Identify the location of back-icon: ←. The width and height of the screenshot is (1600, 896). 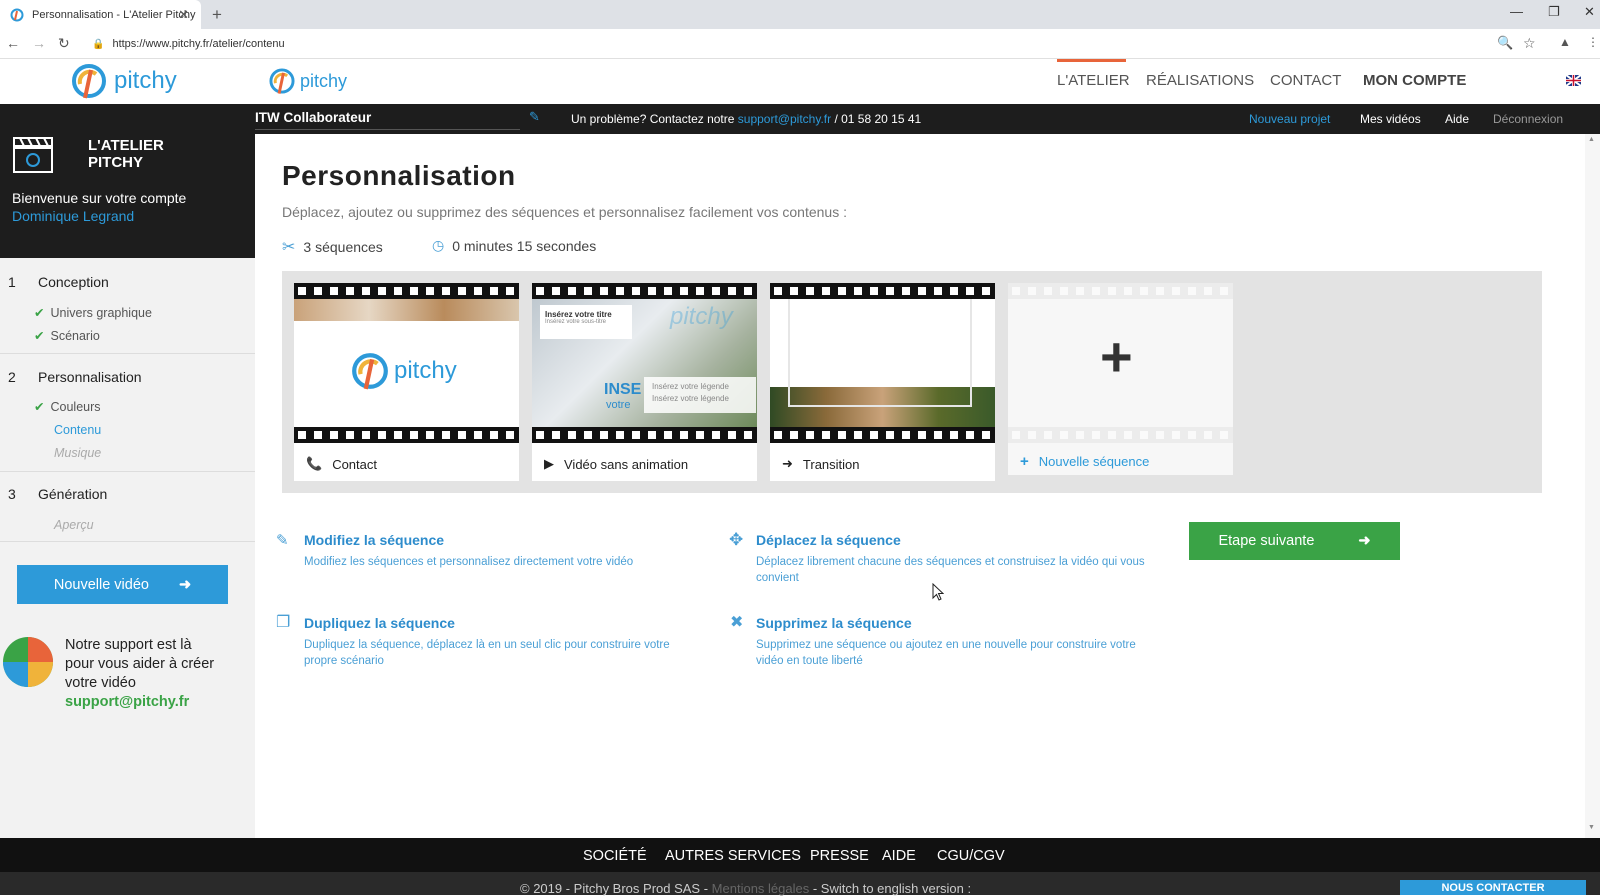
(13, 43).